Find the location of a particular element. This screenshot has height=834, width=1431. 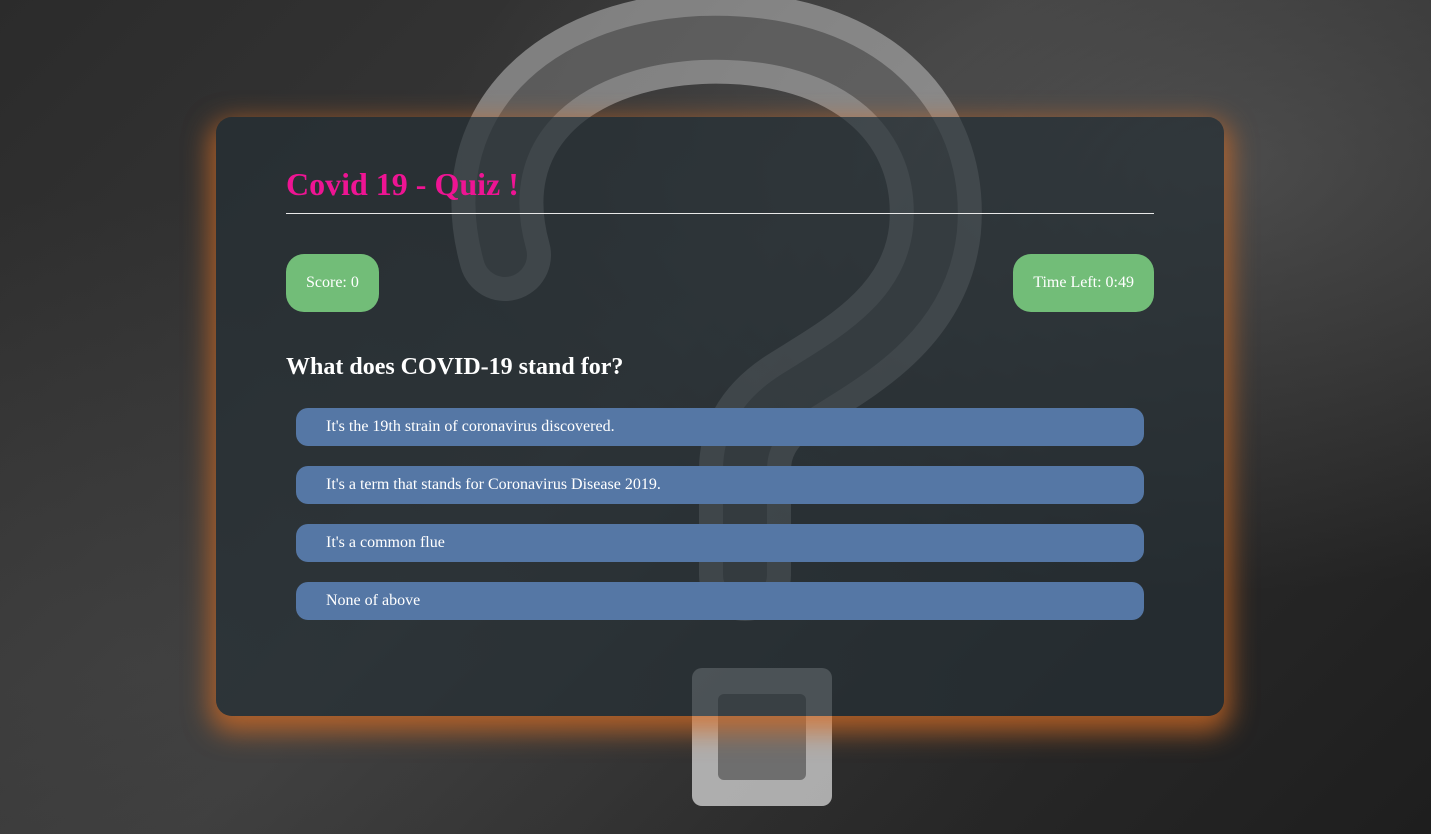

stats-row: Score: 0 Time Left: 0:49 is located at coordinates (720, 283).